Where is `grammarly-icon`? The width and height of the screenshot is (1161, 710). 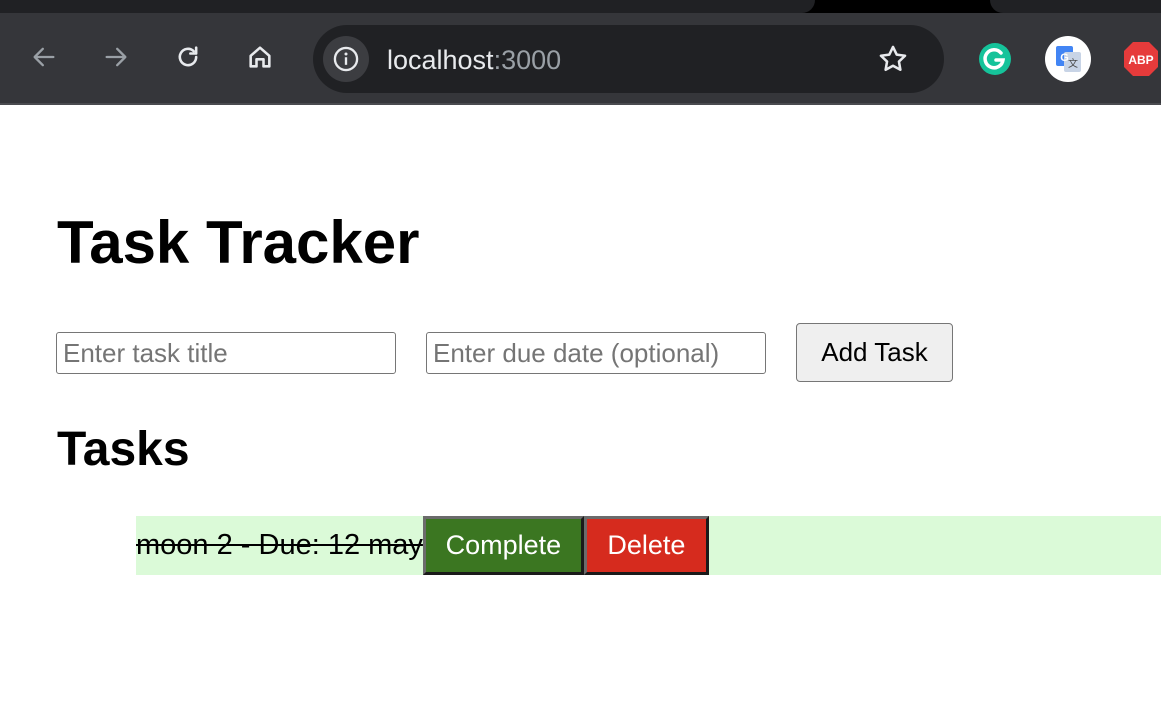 grammarly-icon is located at coordinates (995, 59).